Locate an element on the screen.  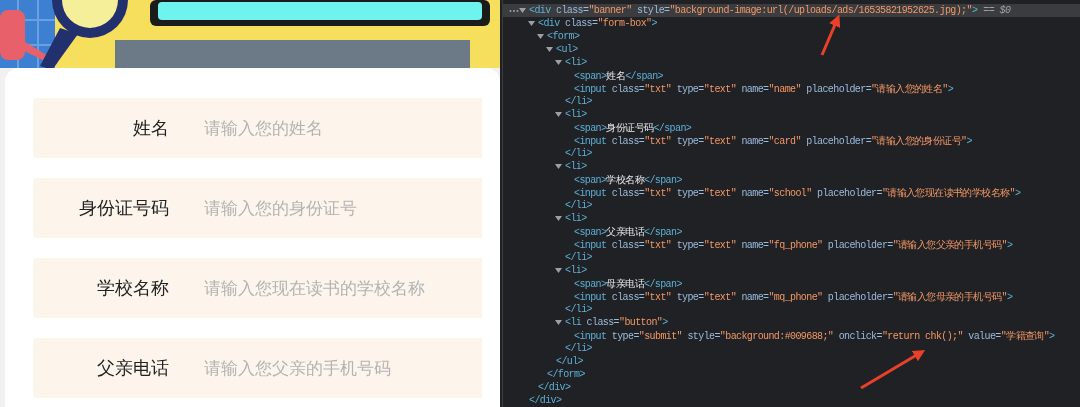
selection-marker: == $0 is located at coordinates (997, 10).